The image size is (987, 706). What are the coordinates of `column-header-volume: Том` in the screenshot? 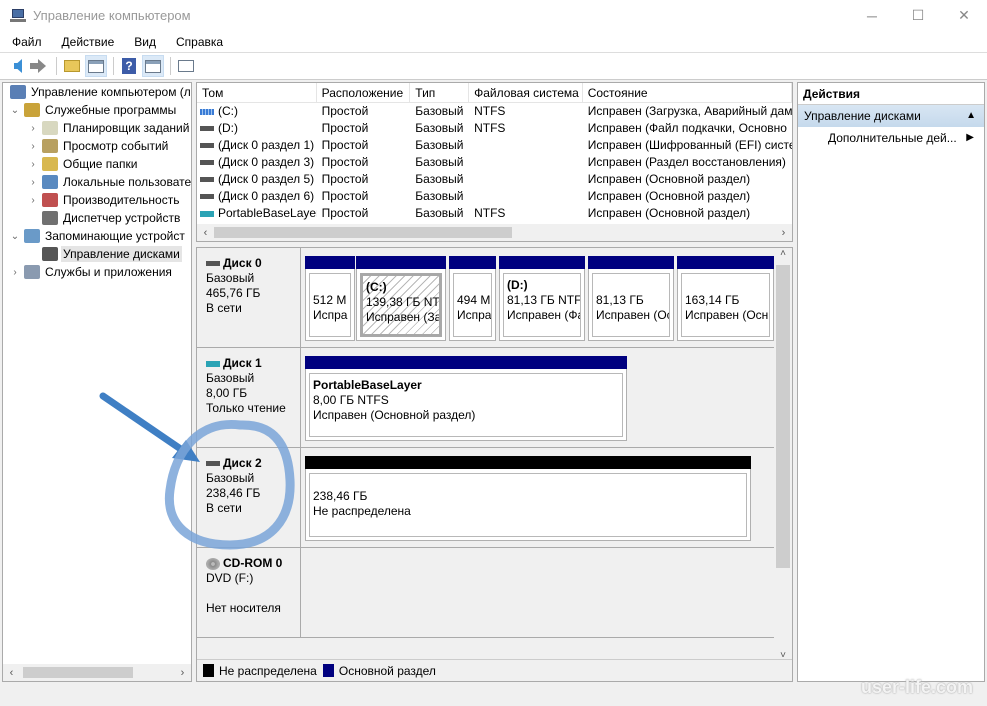 It's located at (257, 92).